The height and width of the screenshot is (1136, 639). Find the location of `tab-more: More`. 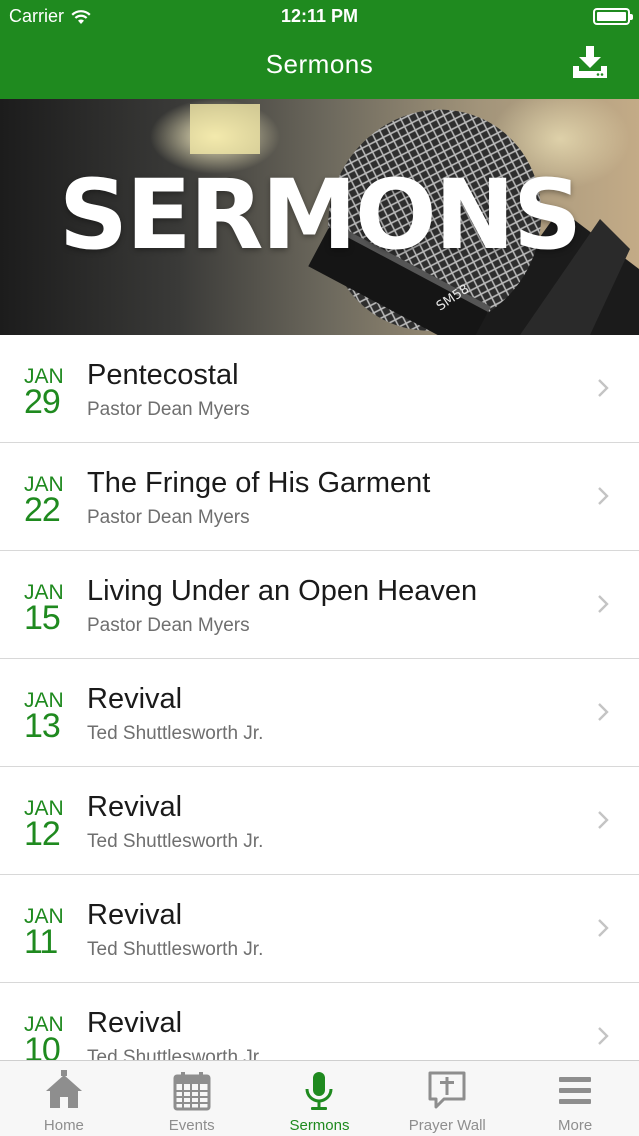

tab-more: More is located at coordinates (575, 1098).